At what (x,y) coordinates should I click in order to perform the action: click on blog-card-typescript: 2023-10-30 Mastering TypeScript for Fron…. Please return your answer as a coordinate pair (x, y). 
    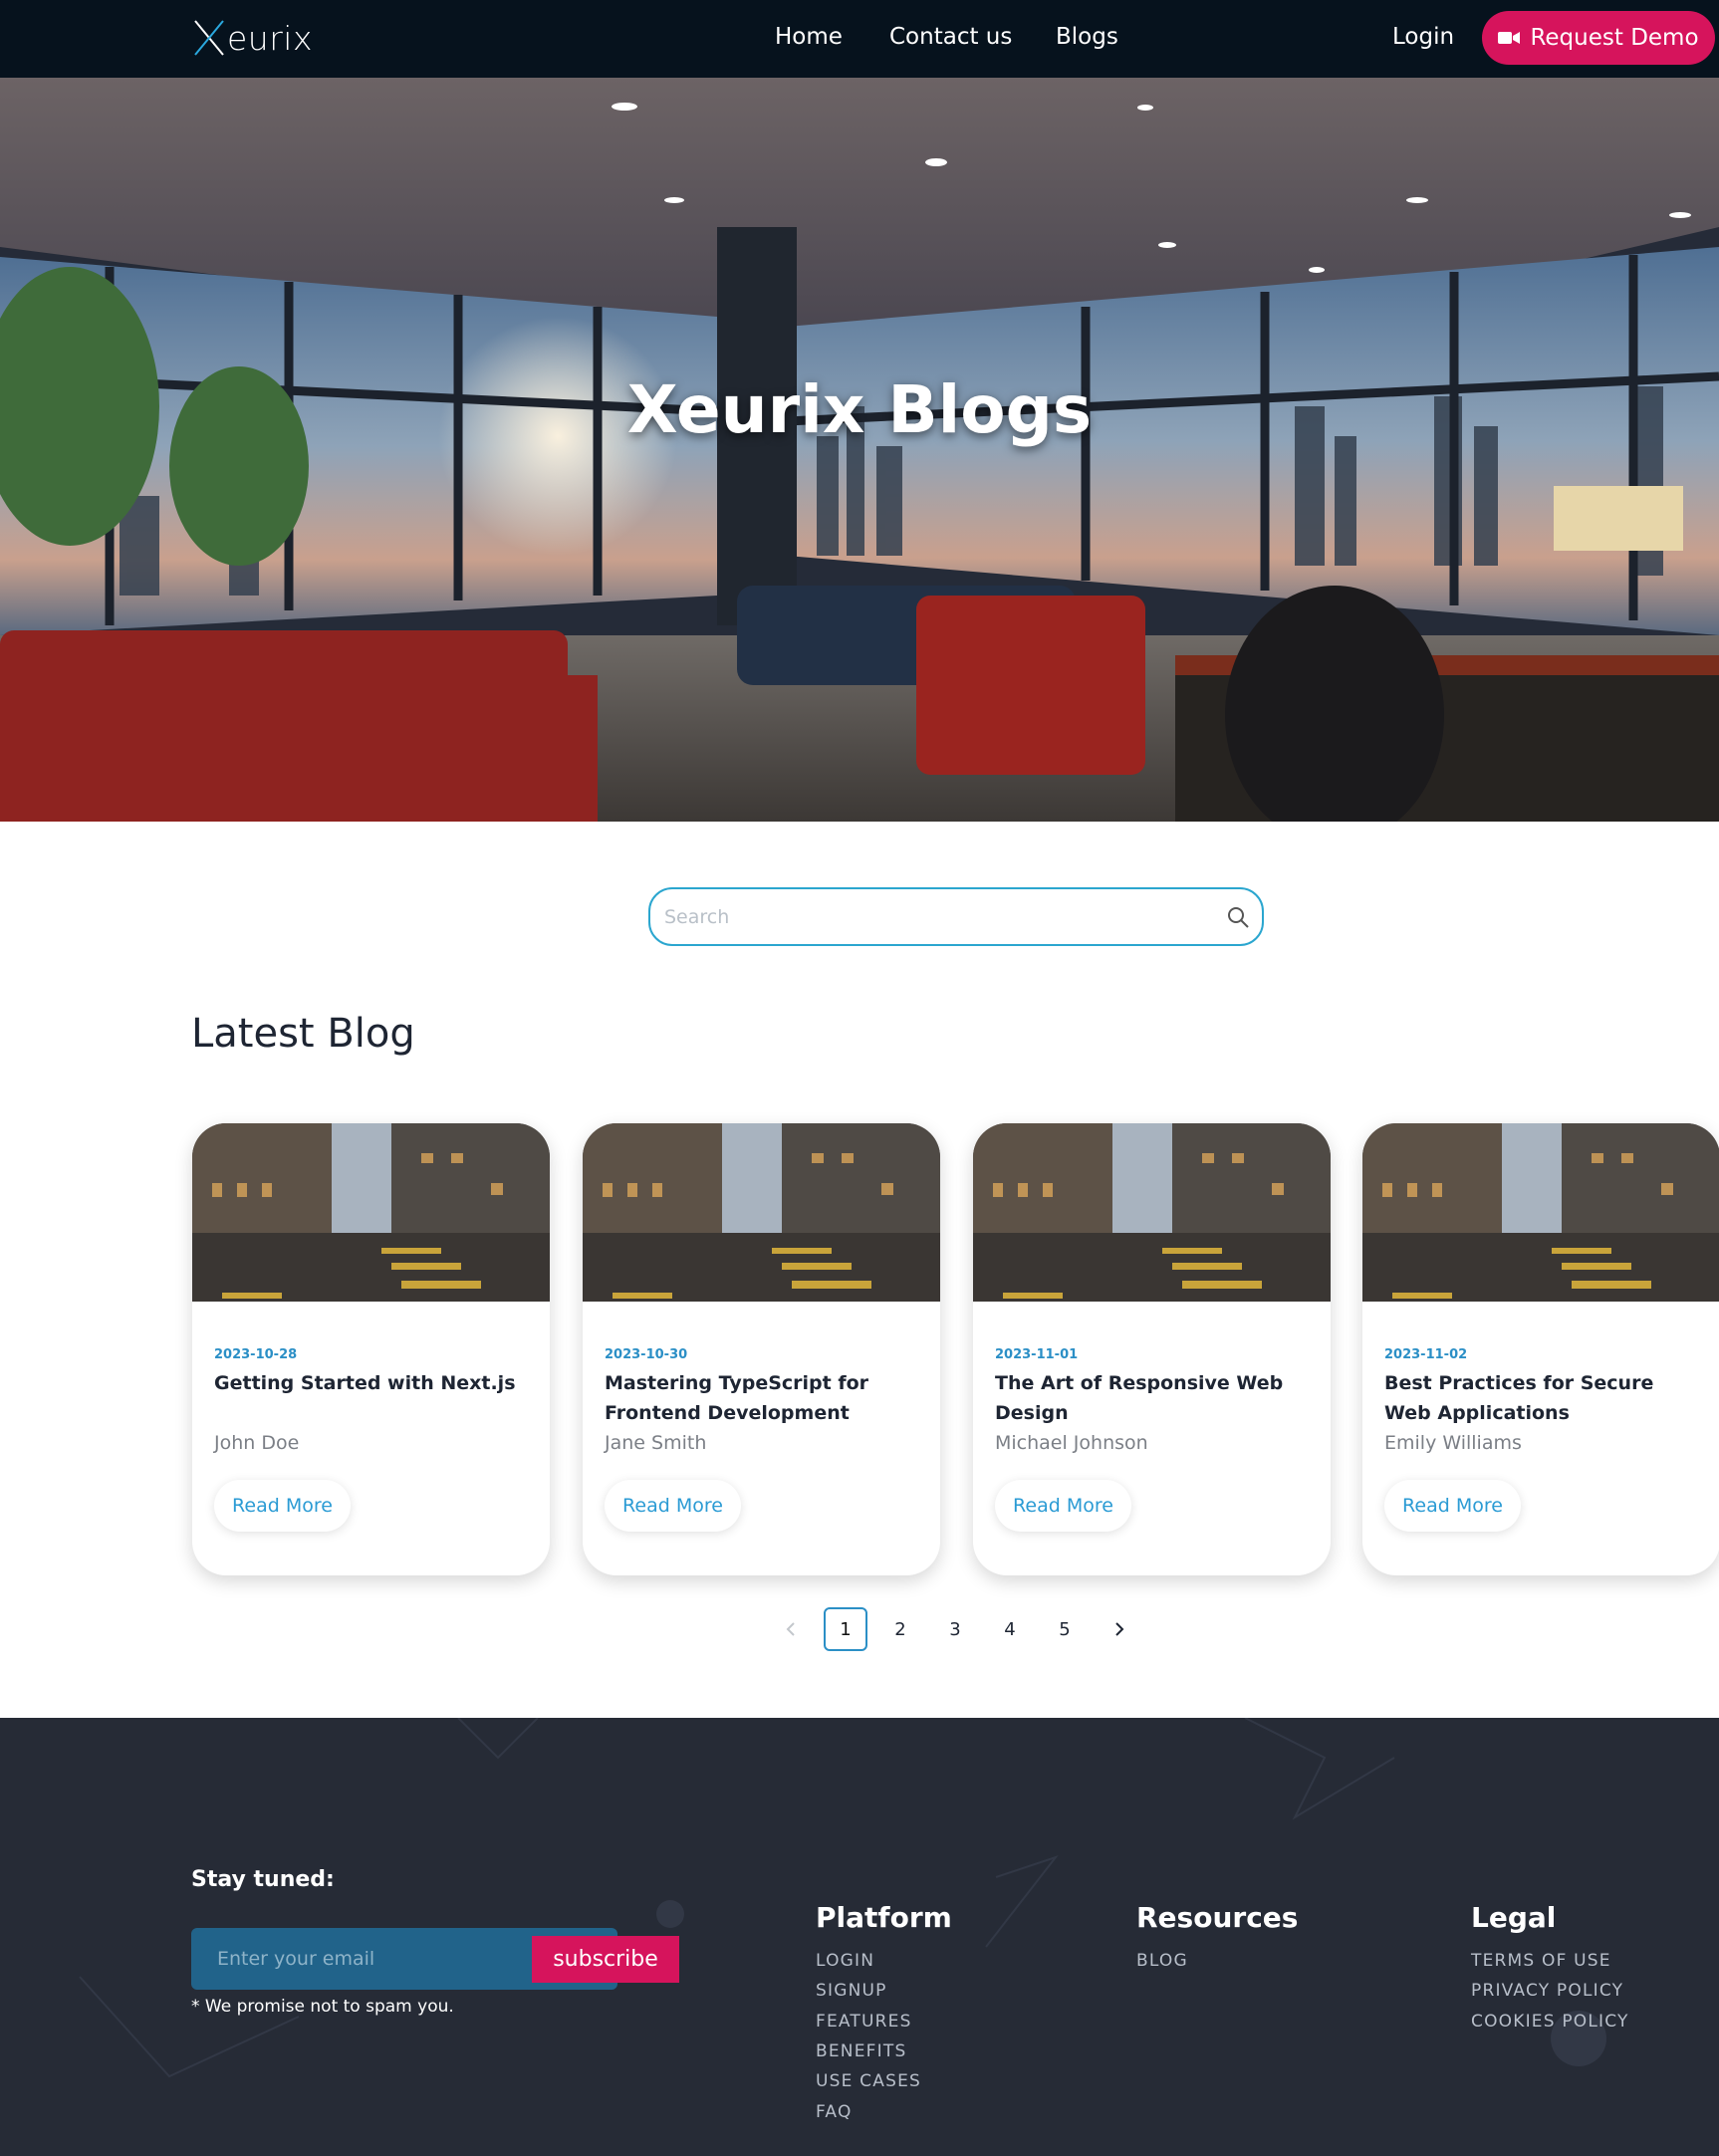
    Looking at the image, I should click on (761, 1349).